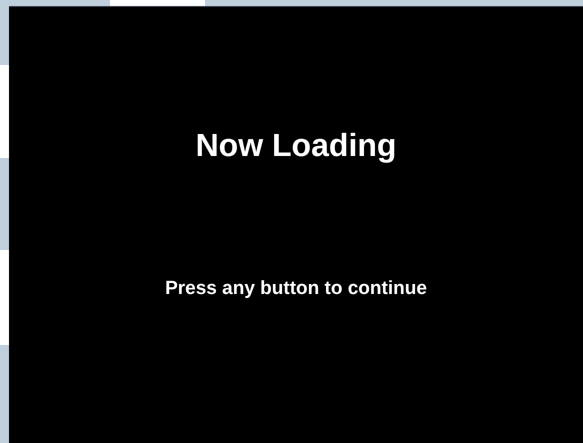  I want to click on loading-title: Now Loading, so click(296, 145).